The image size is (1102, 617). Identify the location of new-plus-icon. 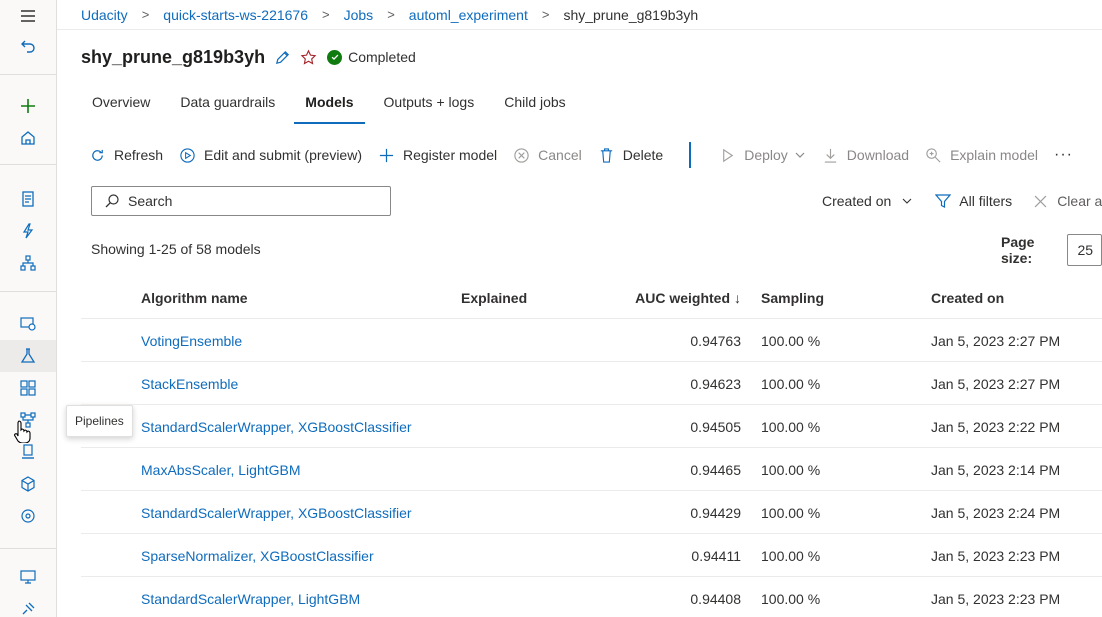
(28, 106).